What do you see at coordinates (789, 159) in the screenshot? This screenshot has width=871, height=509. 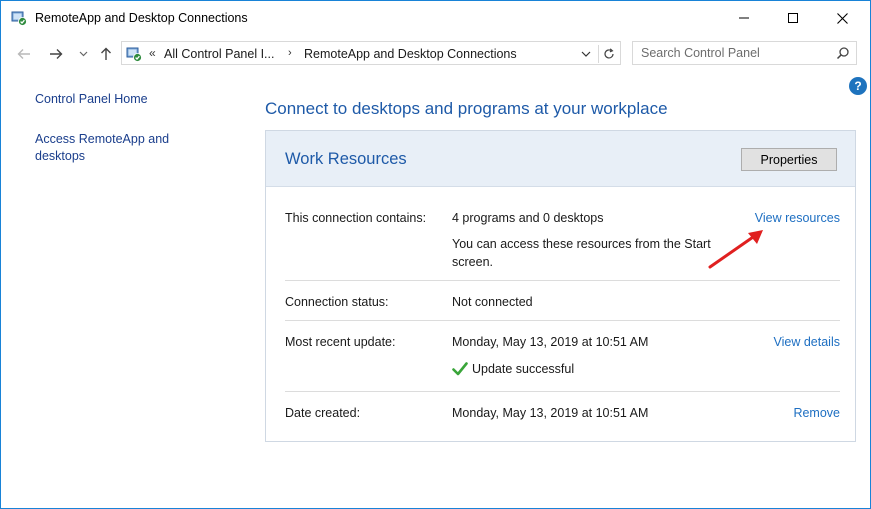 I see `properties-button: Properties` at bounding box center [789, 159].